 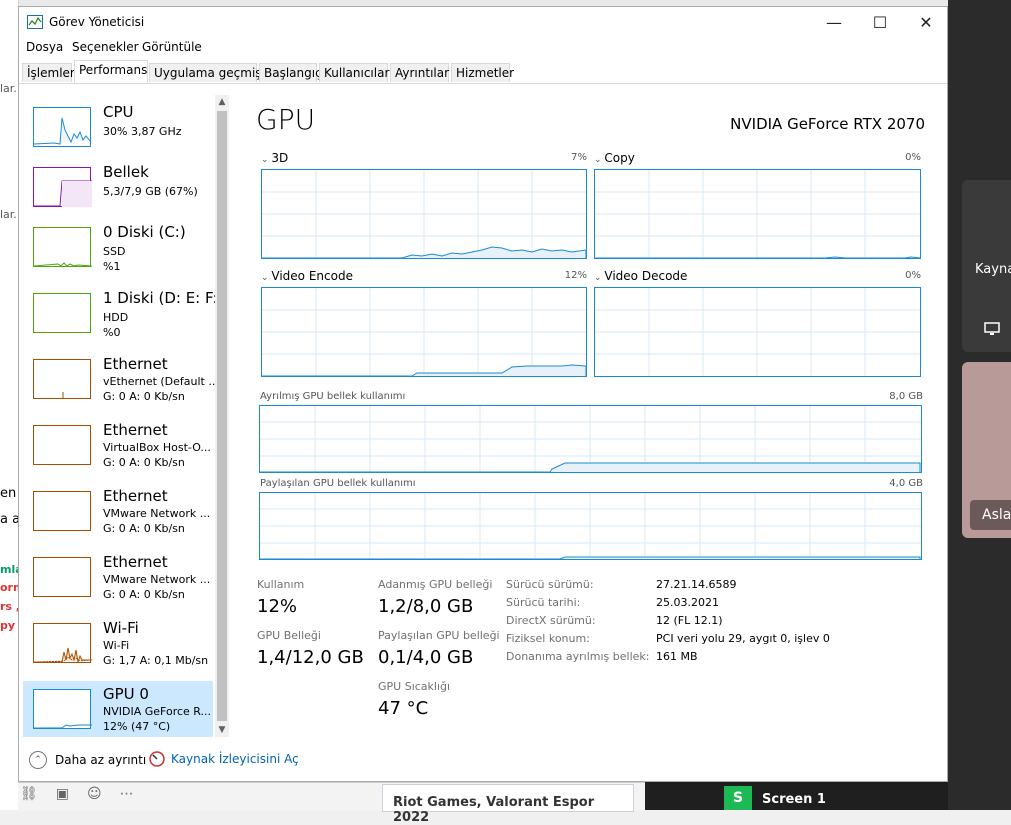 I want to click on sidebar-item-subtitle: G: 0 A: 0 Kb/sn, so click(x=144, y=594).